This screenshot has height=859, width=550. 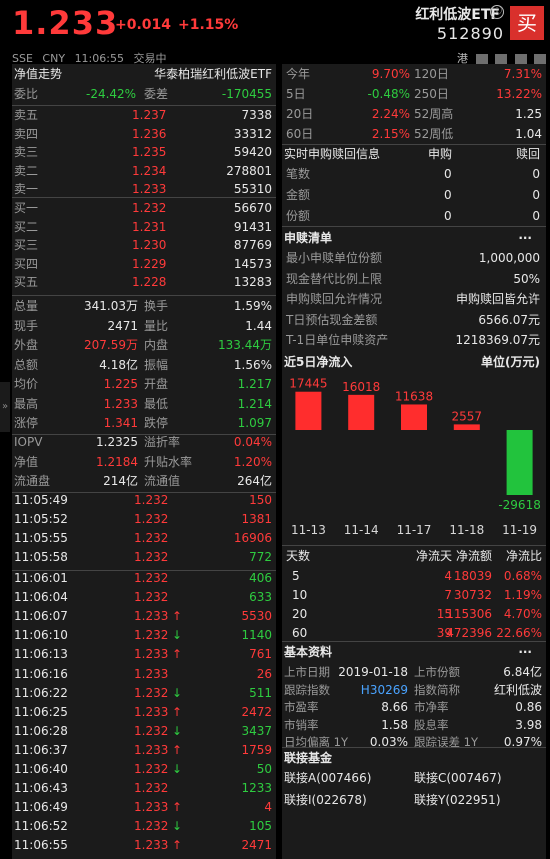 What do you see at coordinates (256, 711) in the screenshot?
I see `tick-volume: 2472` at bounding box center [256, 711].